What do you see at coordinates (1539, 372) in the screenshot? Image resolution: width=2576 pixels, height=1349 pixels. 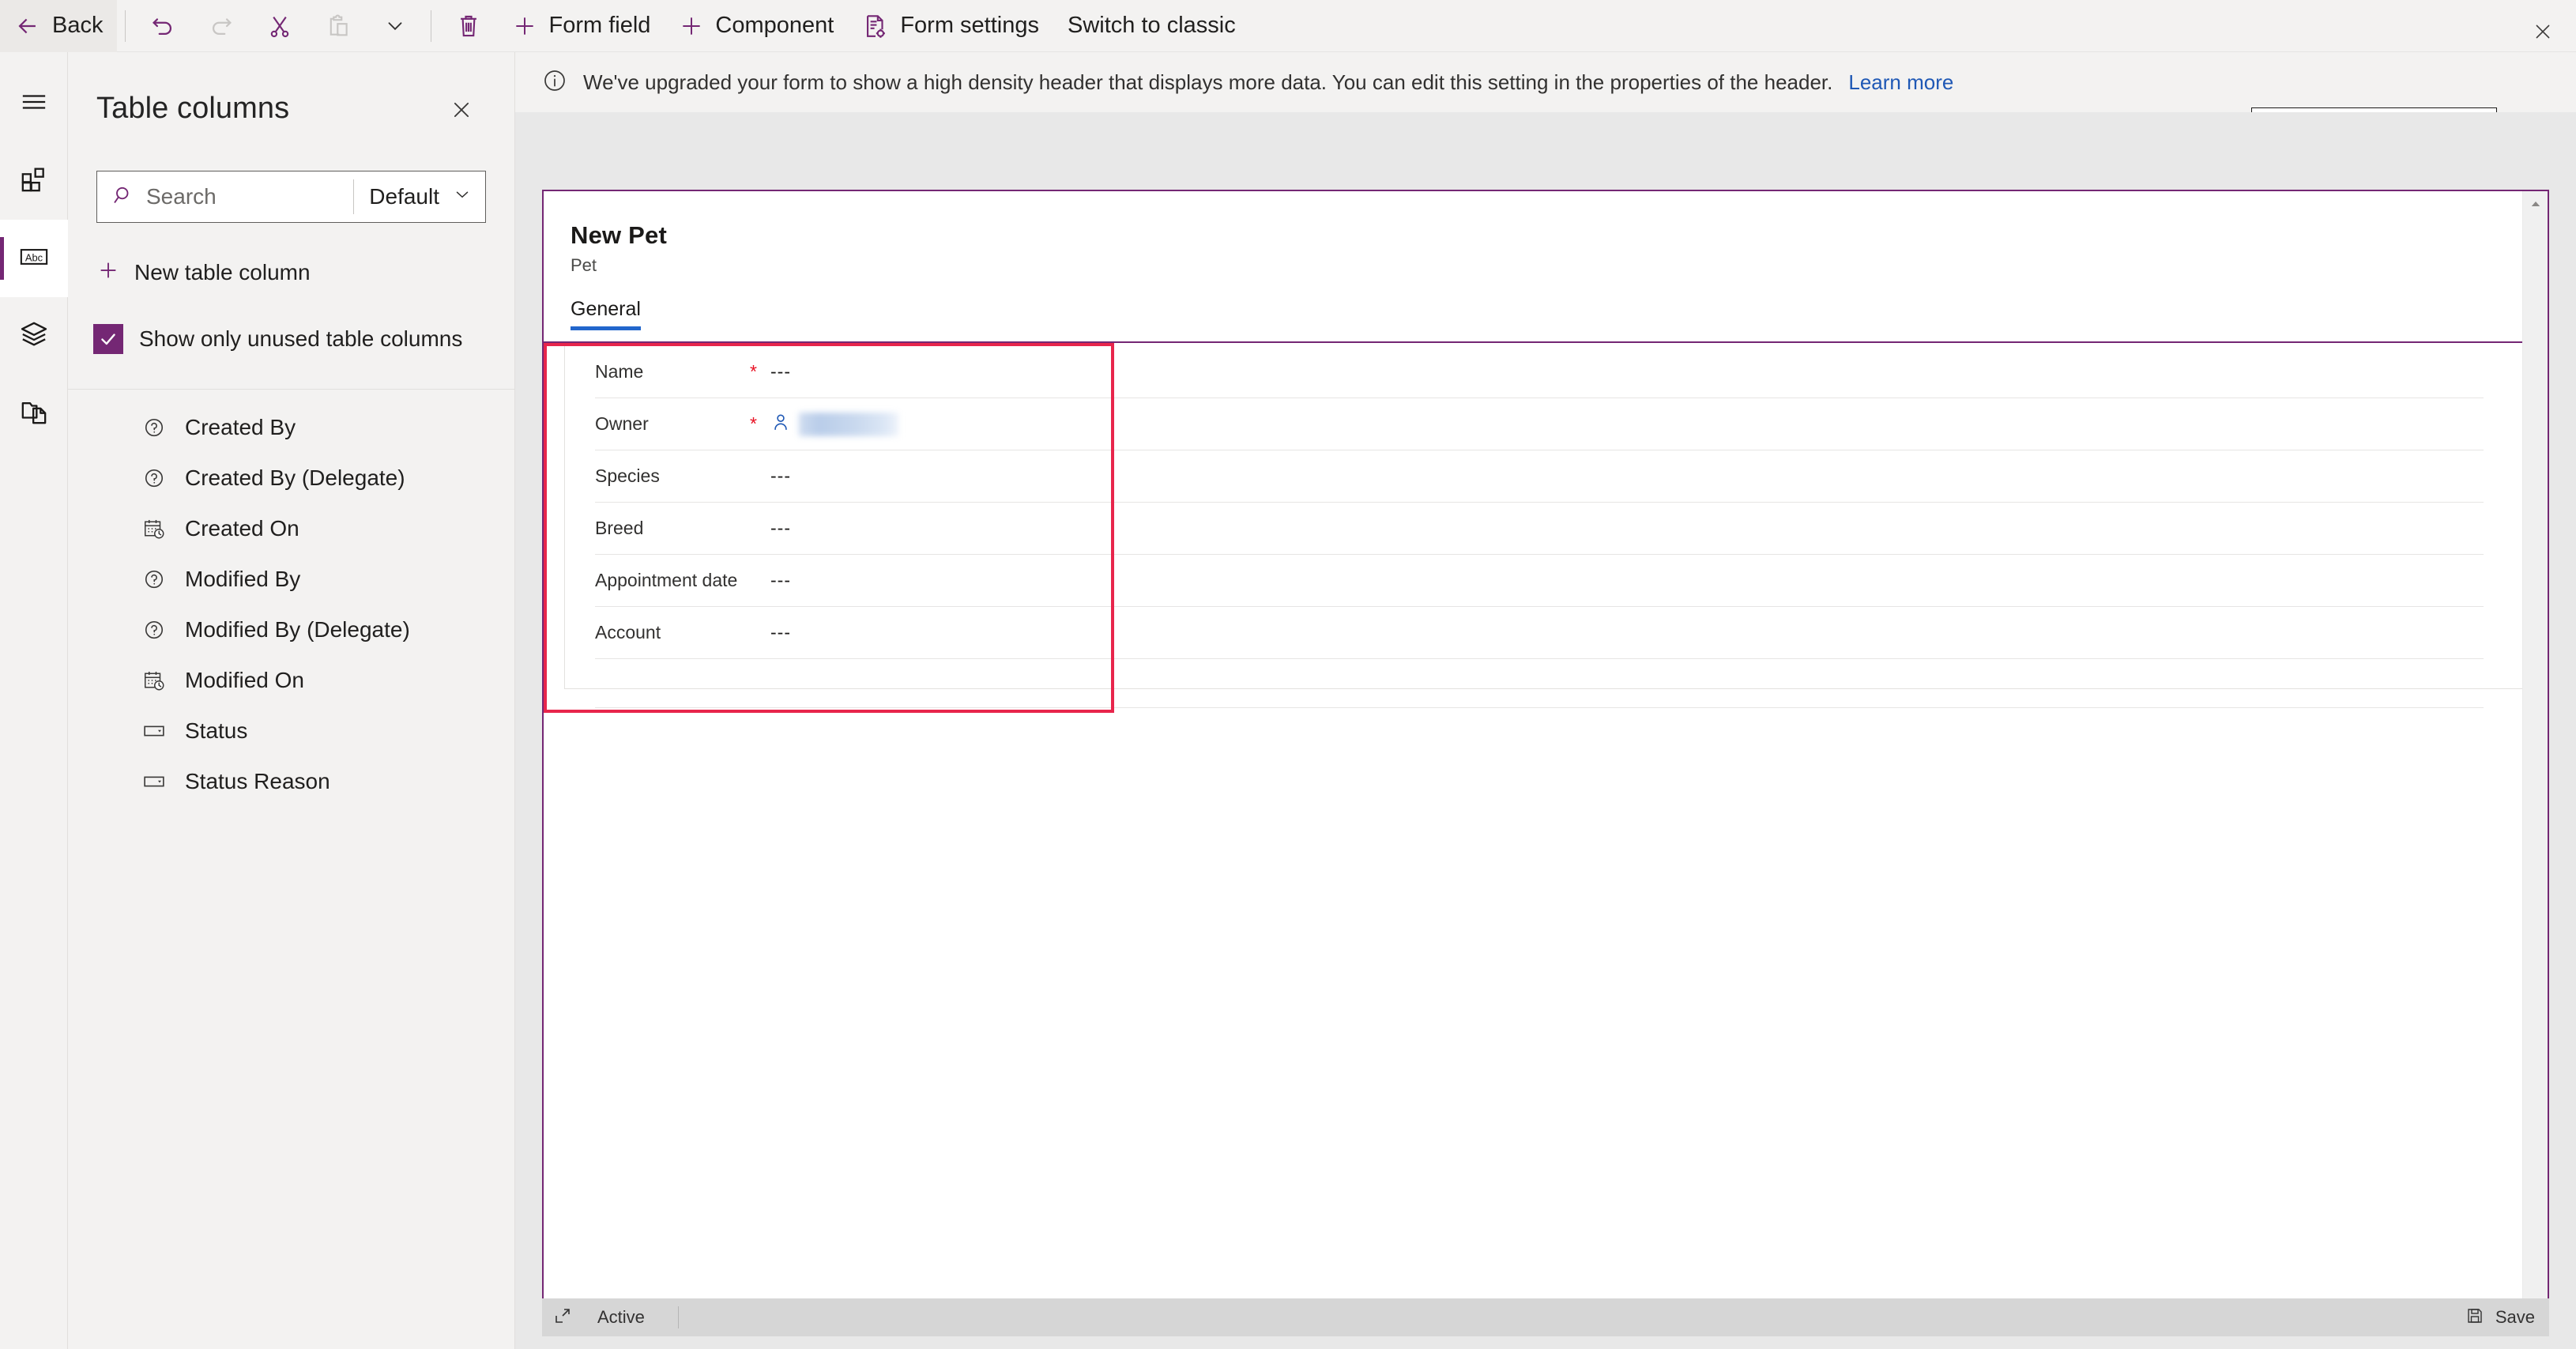 I see `form-field-row: Name * ---` at bounding box center [1539, 372].